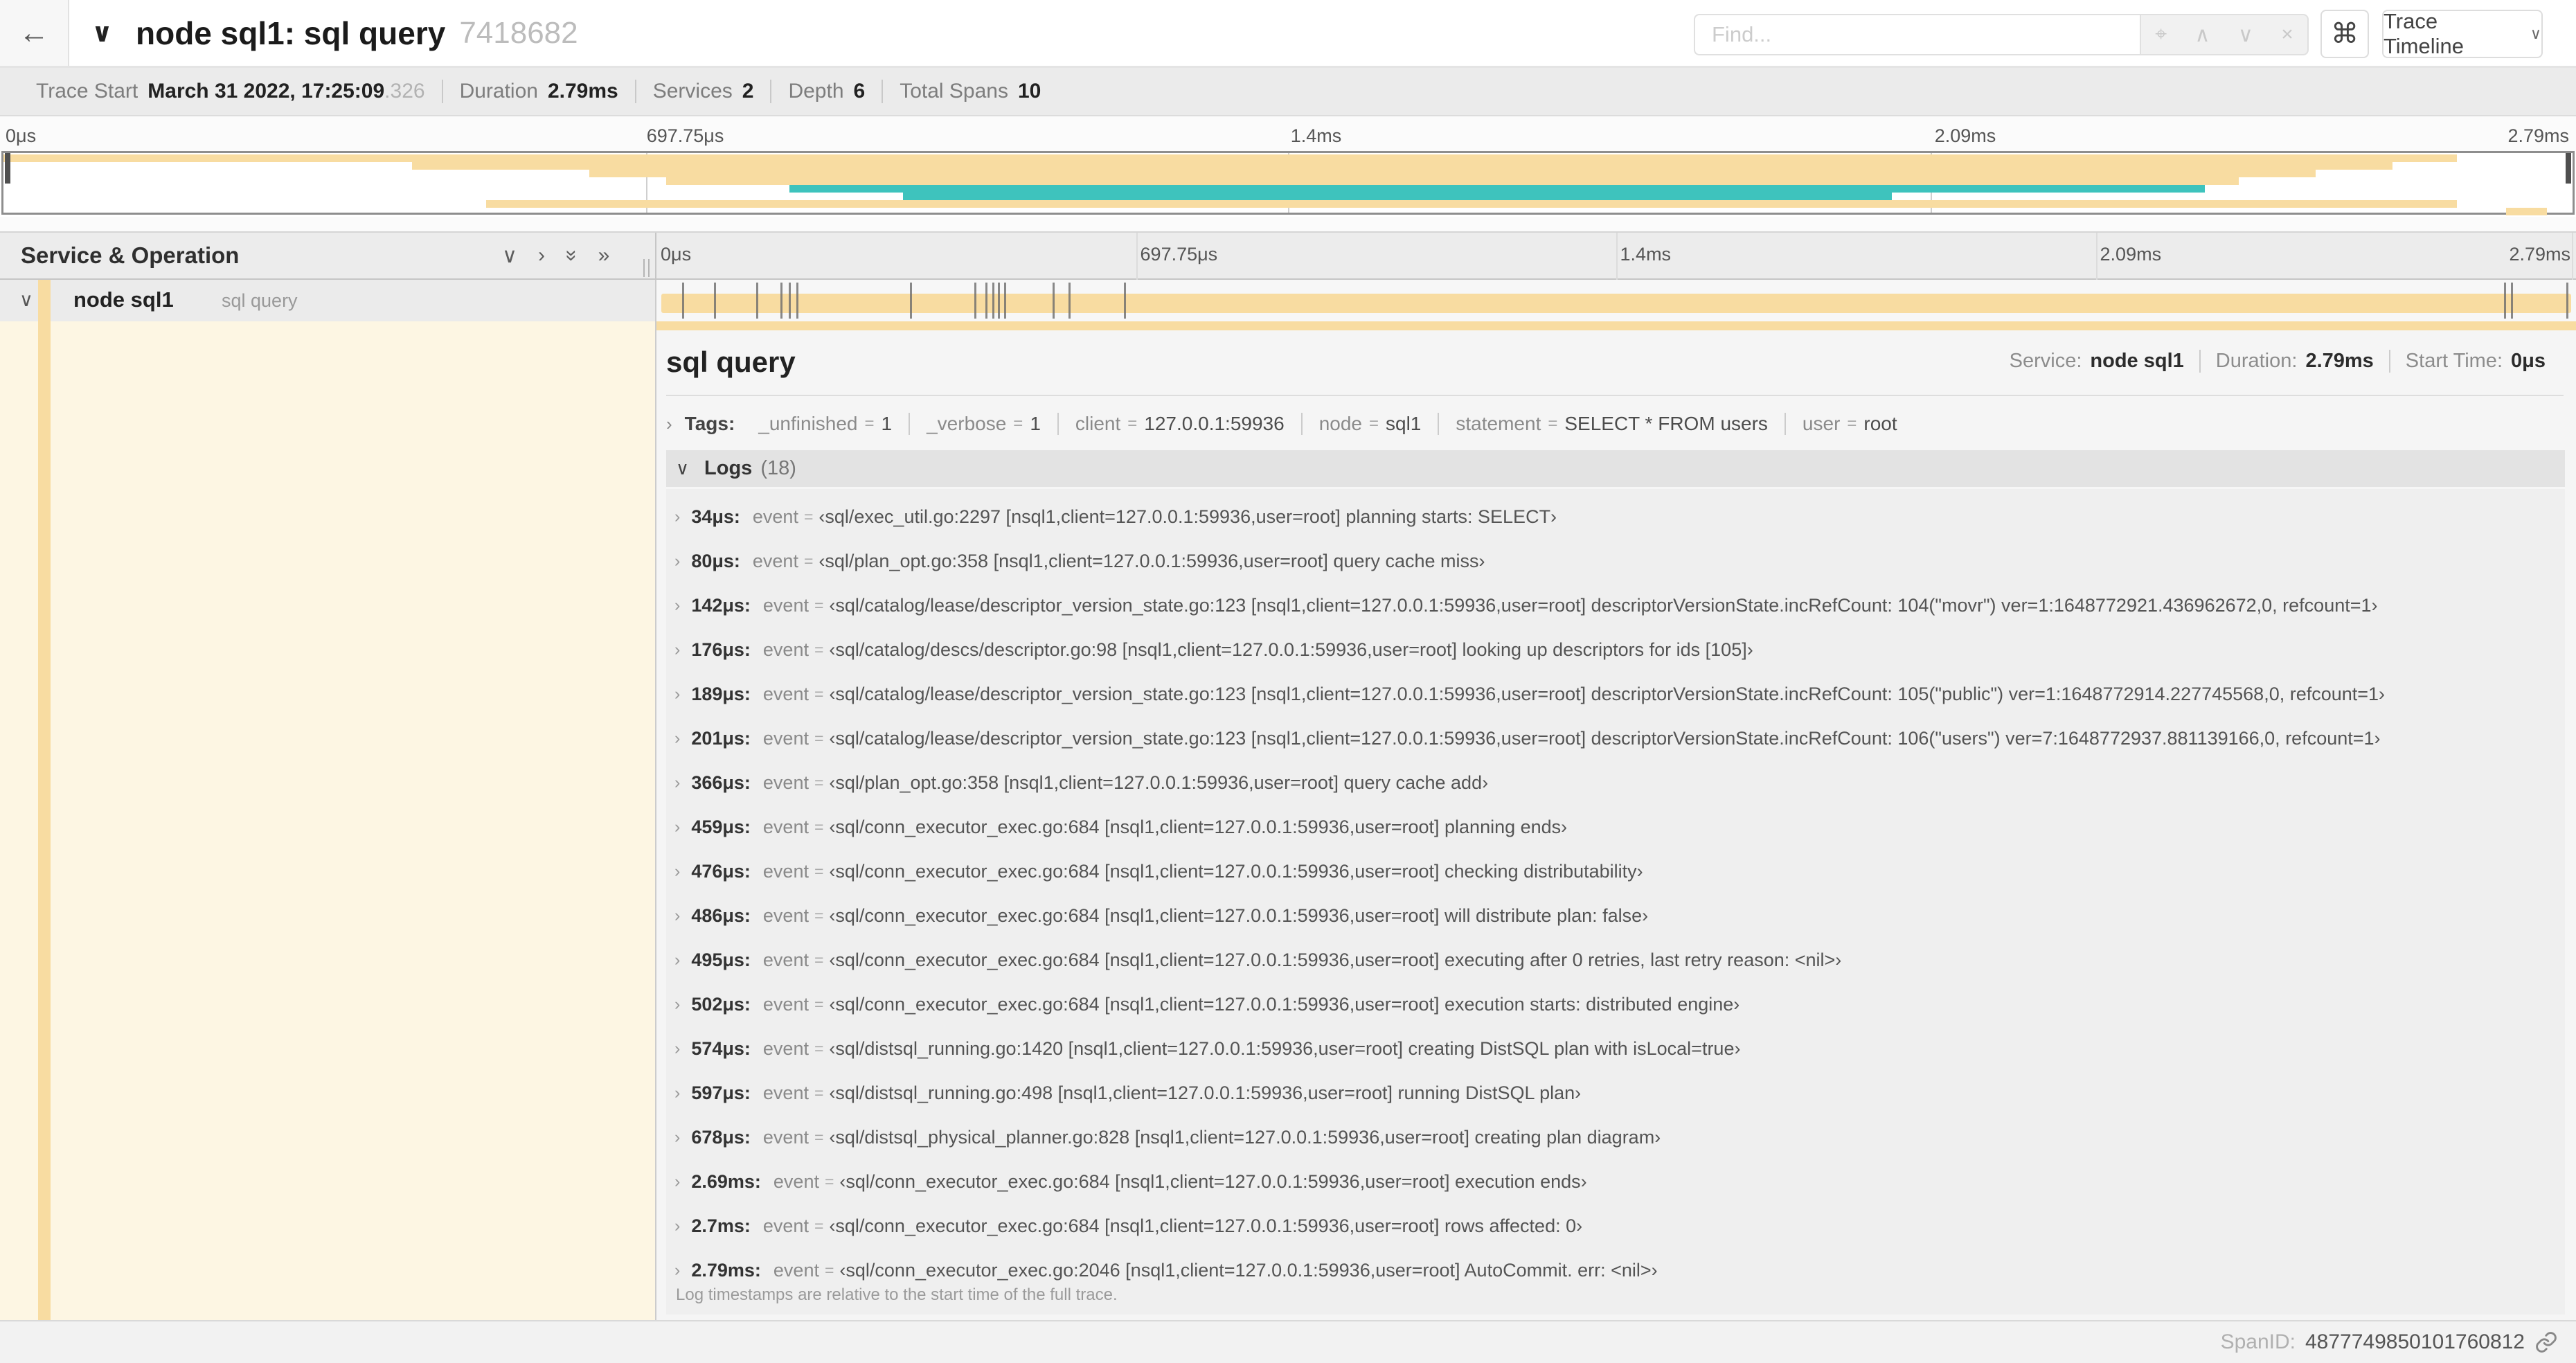  Describe the element at coordinates (2475, 362) in the screenshot. I see `detail-meta-item: Start Time: 0μs` at that location.